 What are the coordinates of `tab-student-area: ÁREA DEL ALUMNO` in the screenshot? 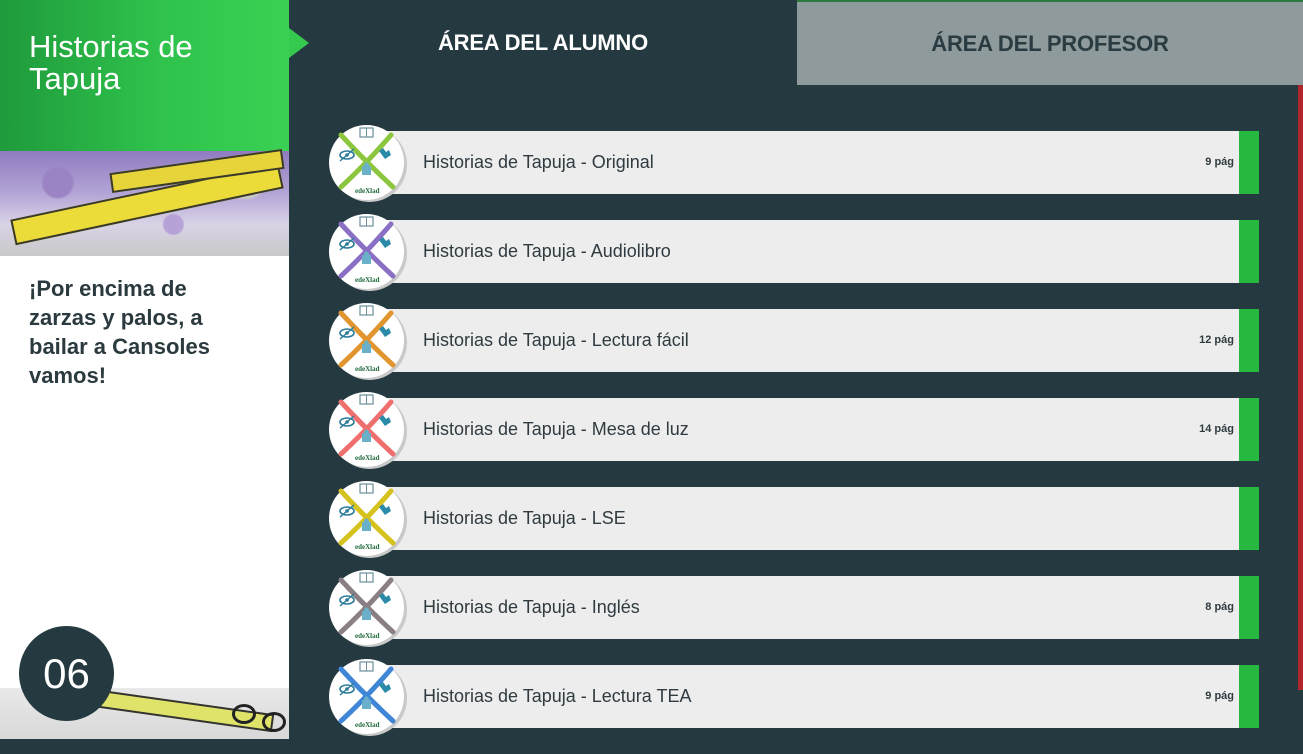 It's located at (543, 42).